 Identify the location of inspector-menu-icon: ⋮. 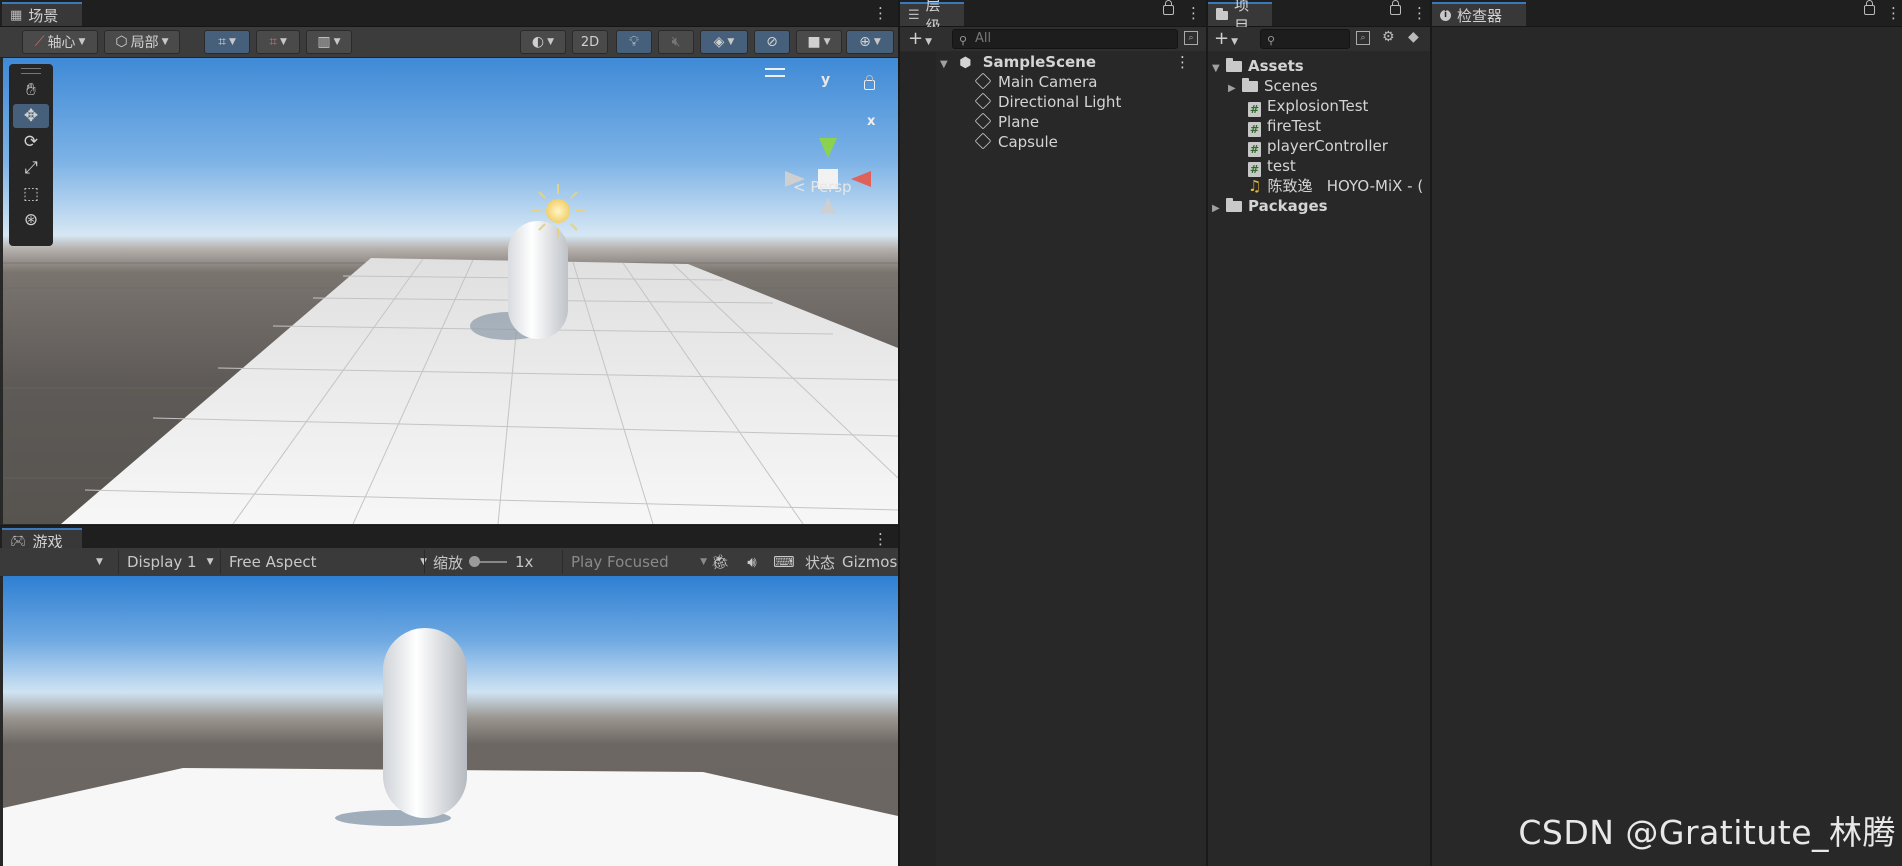
(1893, 13).